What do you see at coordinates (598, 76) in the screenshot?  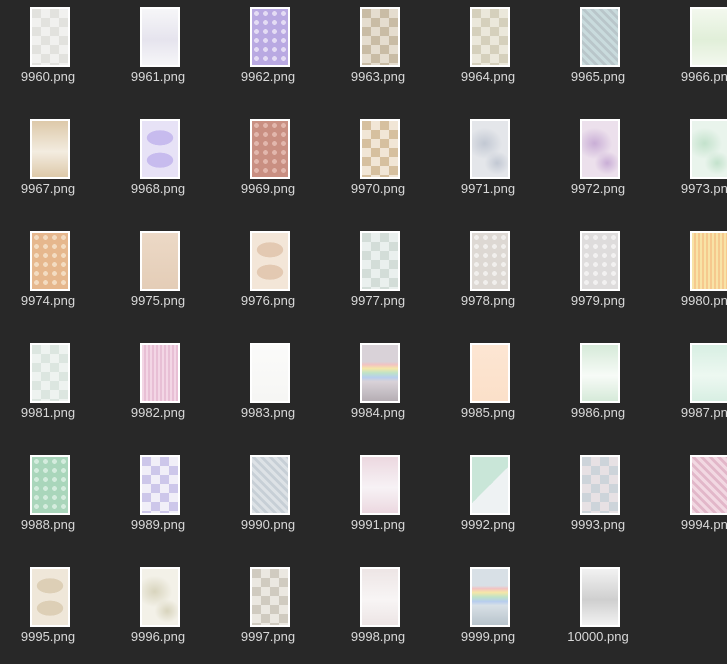 I see `file-name-label: 9965.png` at bounding box center [598, 76].